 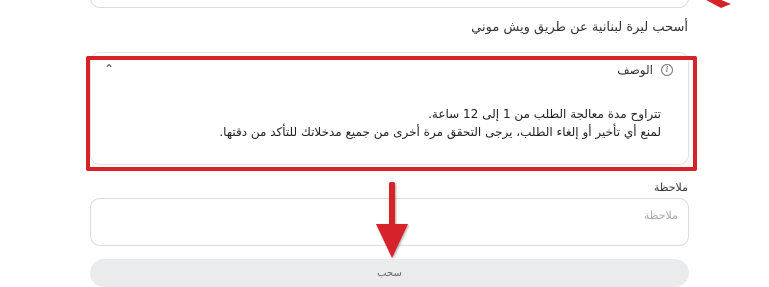 I want to click on description-header: i الوصف, so click(x=645, y=70).